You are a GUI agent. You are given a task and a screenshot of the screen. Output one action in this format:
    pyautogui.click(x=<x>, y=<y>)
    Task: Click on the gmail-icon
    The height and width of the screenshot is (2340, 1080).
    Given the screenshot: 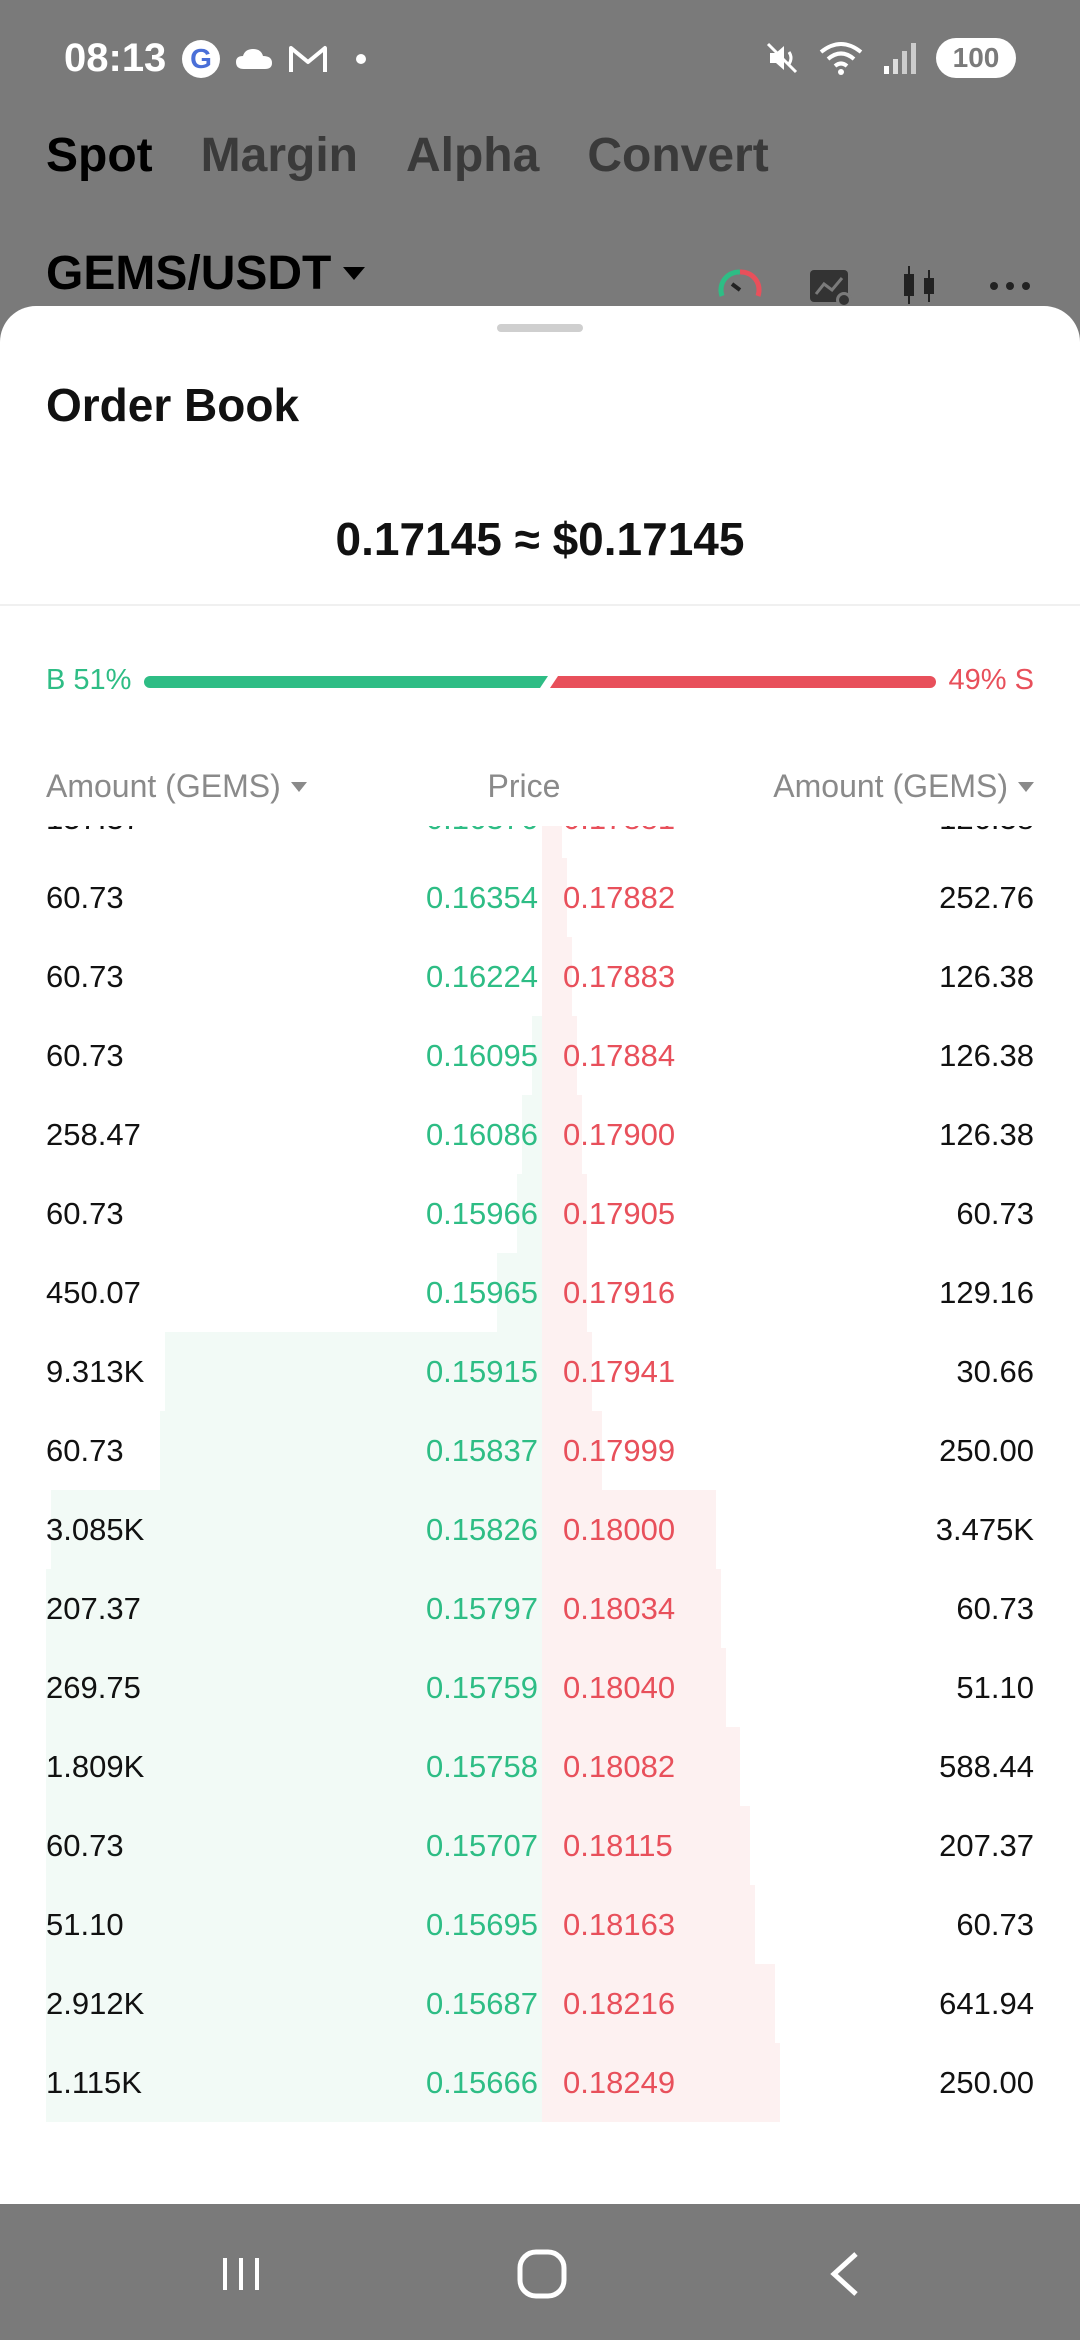 What is the action you would take?
    pyautogui.click(x=308, y=59)
    